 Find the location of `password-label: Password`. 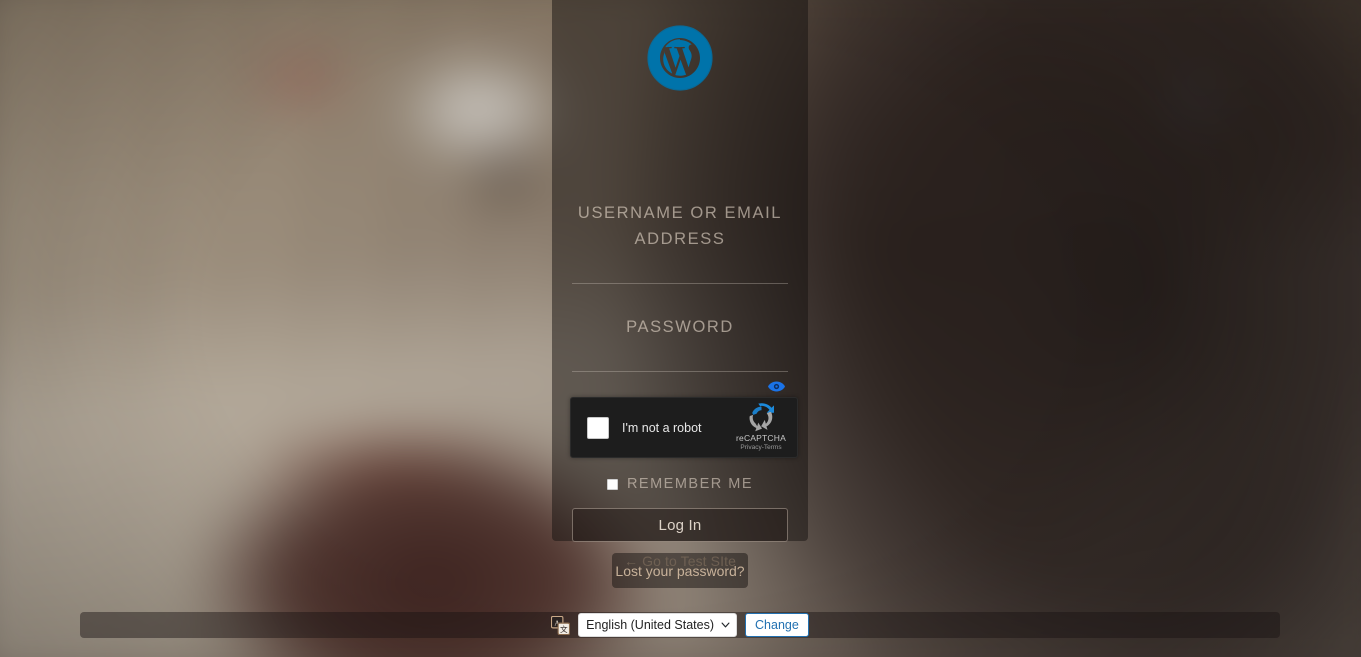

password-label: Password is located at coordinates (680, 327).